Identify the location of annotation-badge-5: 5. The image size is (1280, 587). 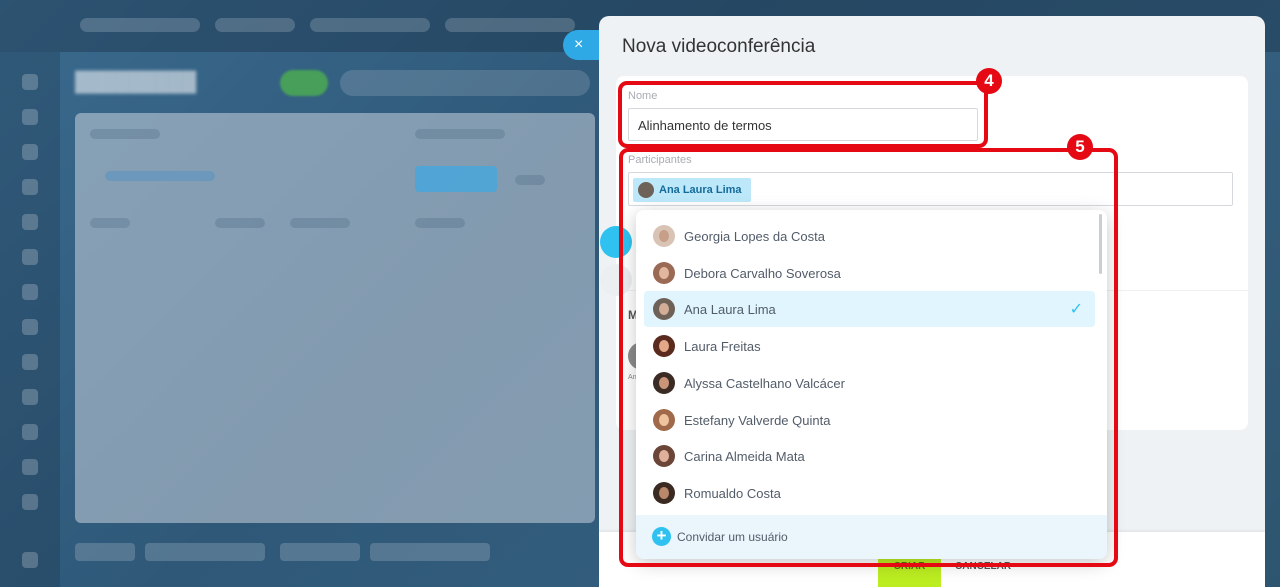
(1080, 147).